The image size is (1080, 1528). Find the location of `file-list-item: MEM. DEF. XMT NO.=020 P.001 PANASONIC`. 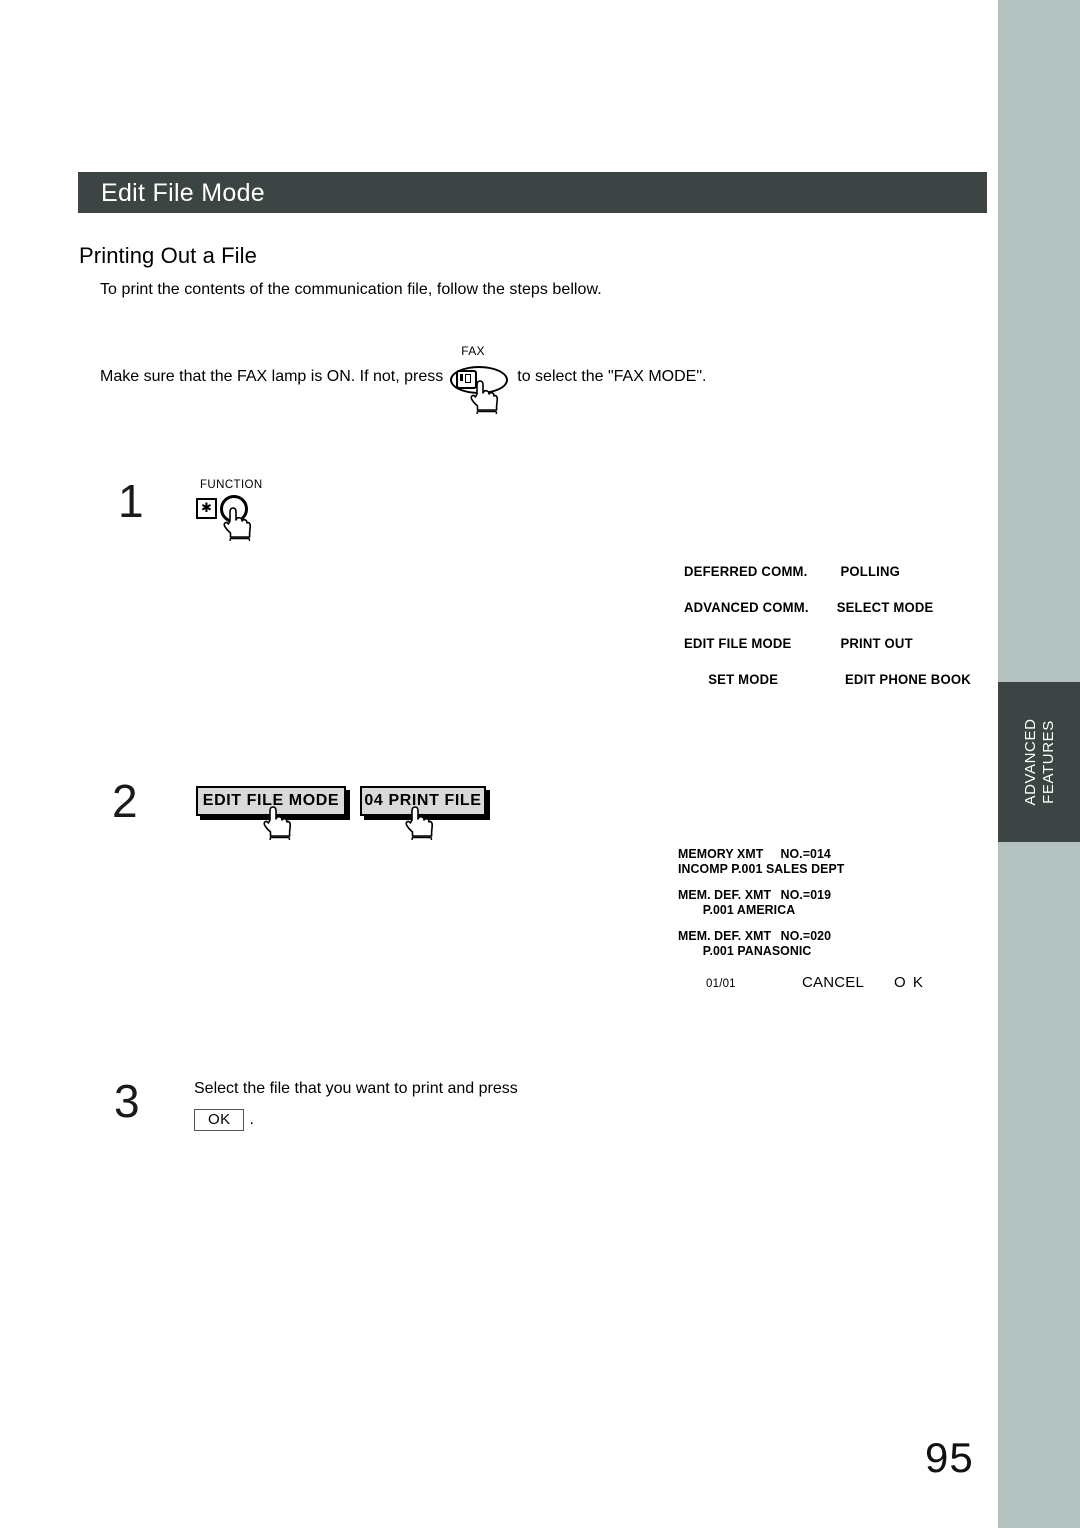

file-list-item: MEM. DEF. XMT NO.=020 P.001 PANASONIC is located at coordinates (833, 943).